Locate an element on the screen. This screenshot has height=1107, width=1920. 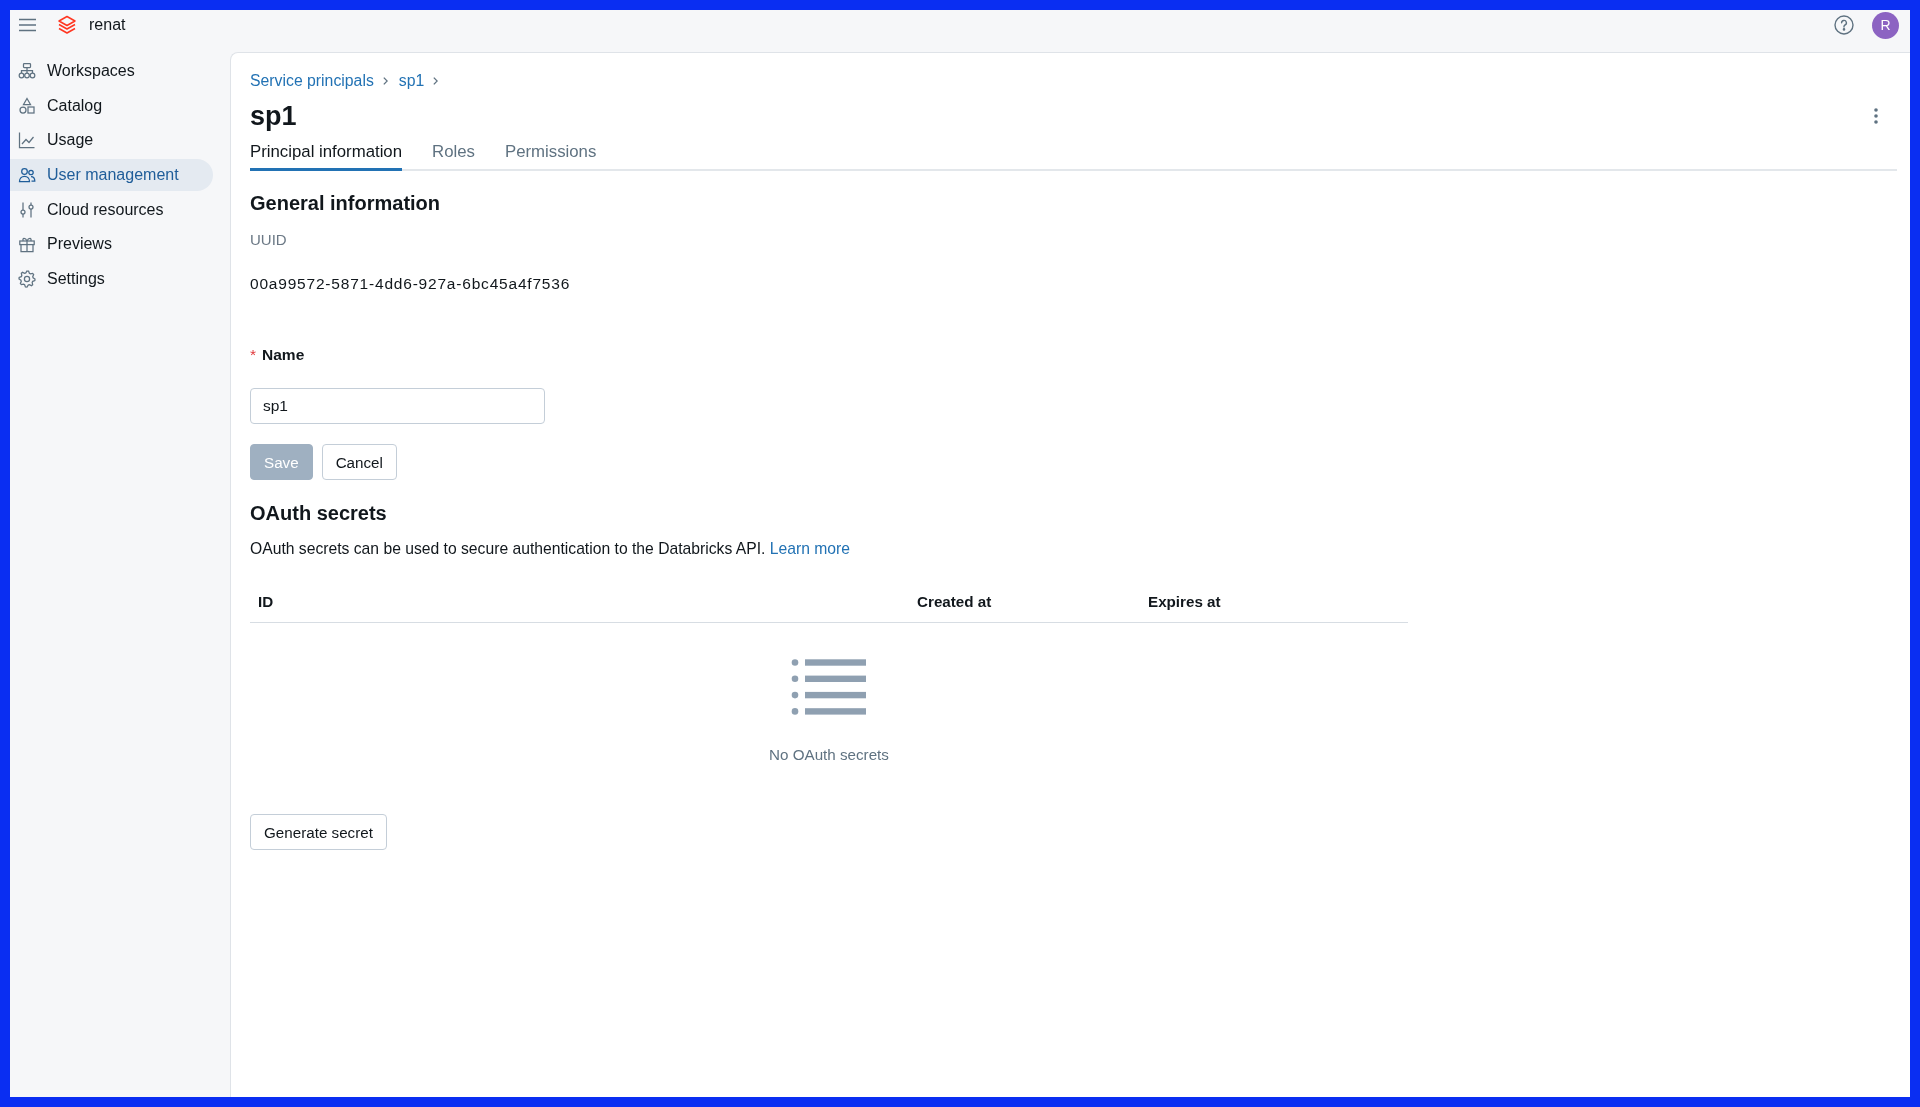
required-mark: * is located at coordinates (253, 355).